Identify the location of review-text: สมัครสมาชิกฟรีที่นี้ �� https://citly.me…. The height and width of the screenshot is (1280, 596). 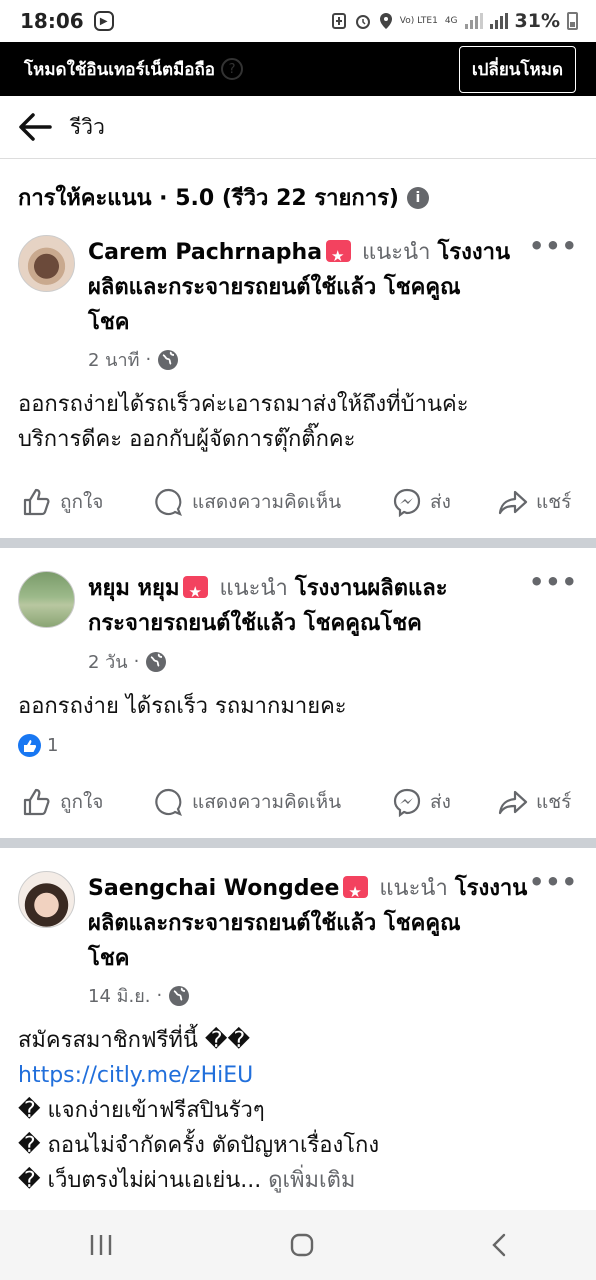
(298, 1110).